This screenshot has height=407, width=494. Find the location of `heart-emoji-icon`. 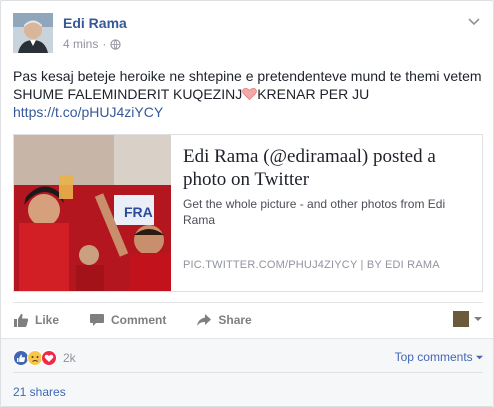

heart-emoji-icon is located at coordinates (250, 94).